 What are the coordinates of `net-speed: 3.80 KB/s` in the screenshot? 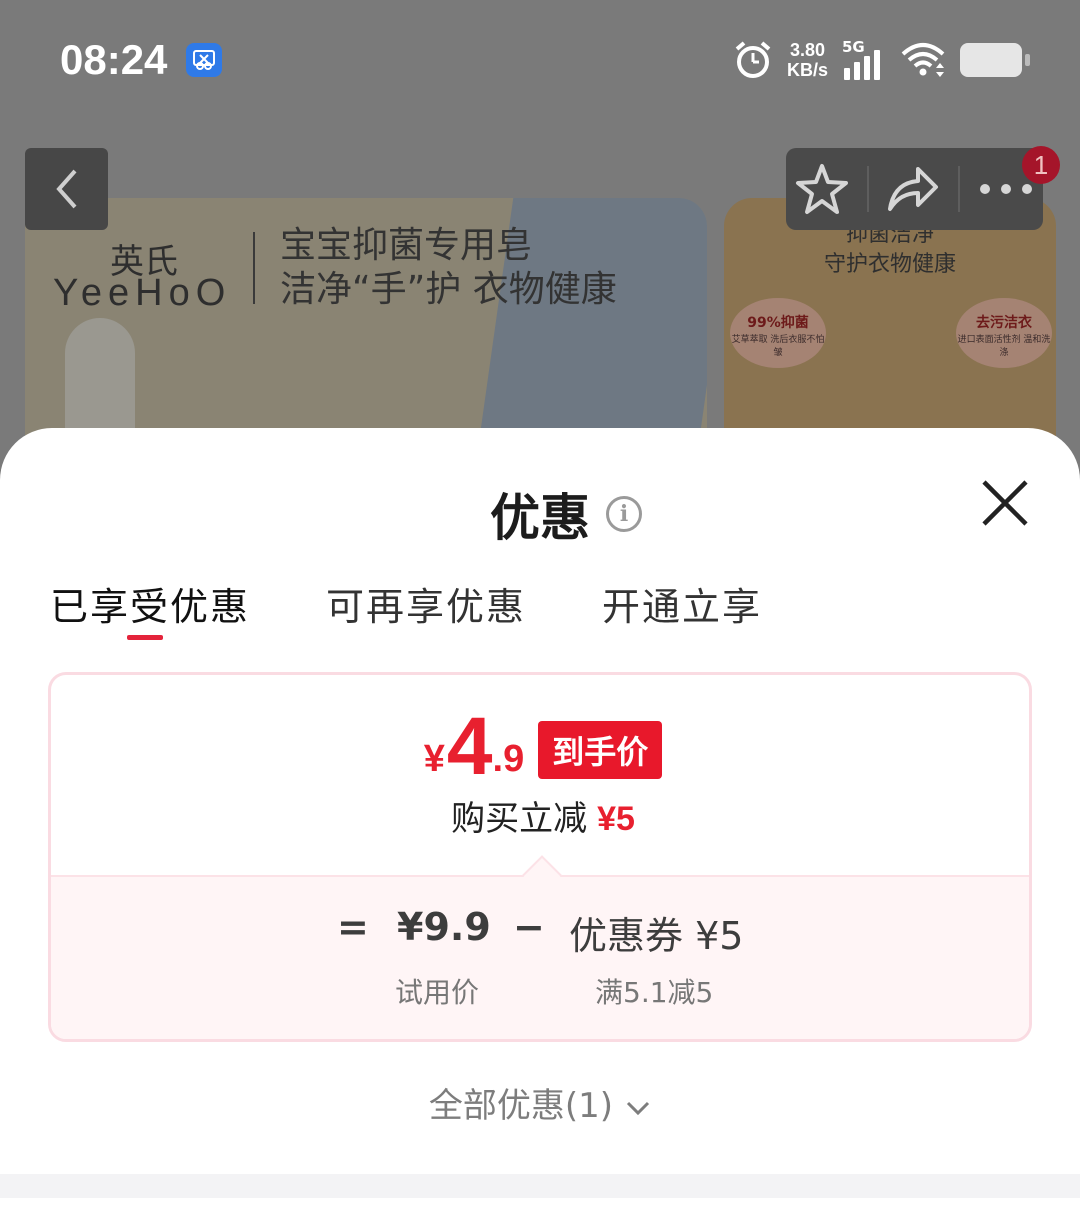 It's located at (807, 60).